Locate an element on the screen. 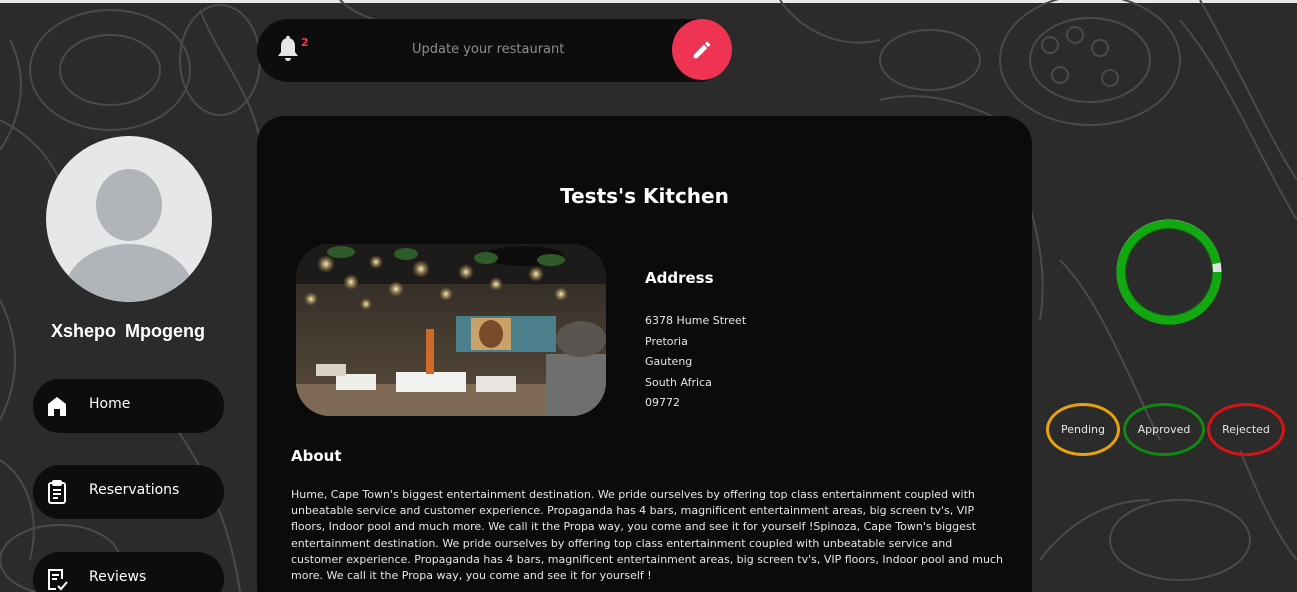 The width and height of the screenshot is (1297, 592). pencil-icon is located at coordinates (702, 49).